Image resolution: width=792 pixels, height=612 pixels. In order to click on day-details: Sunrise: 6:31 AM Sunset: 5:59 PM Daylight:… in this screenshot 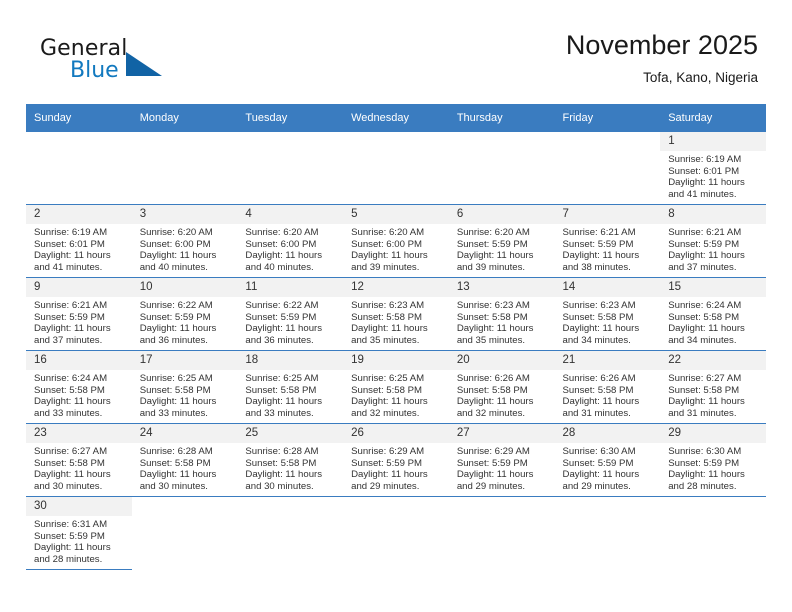, I will do `click(79, 540)`.